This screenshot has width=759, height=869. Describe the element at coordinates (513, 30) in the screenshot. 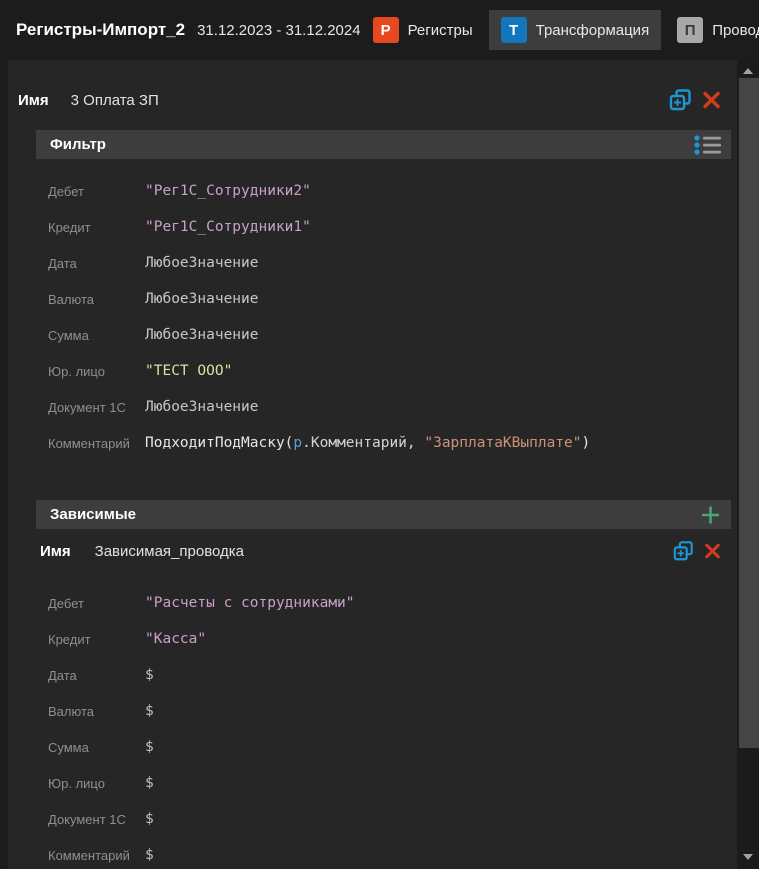

I see `transformation-tab-icon: Т` at that location.